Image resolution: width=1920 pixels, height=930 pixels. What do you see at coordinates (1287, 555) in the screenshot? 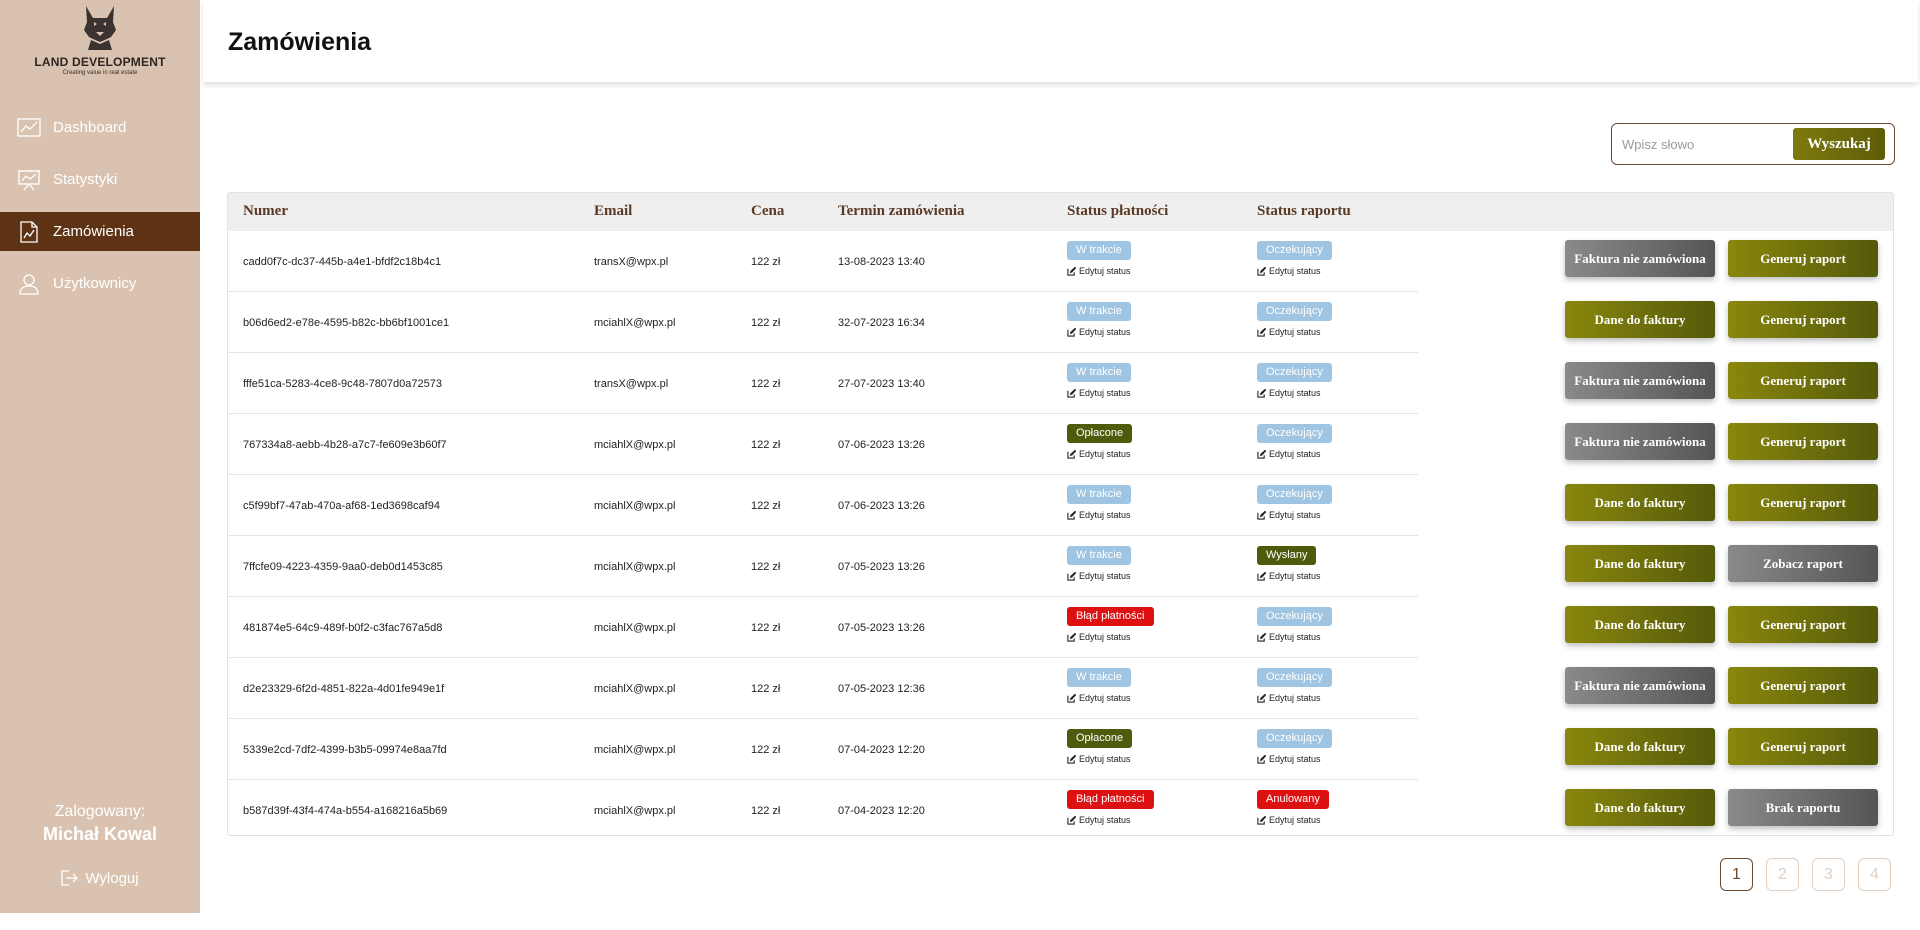
I see `report-status-badge: Wysłany` at bounding box center [1287, 555].